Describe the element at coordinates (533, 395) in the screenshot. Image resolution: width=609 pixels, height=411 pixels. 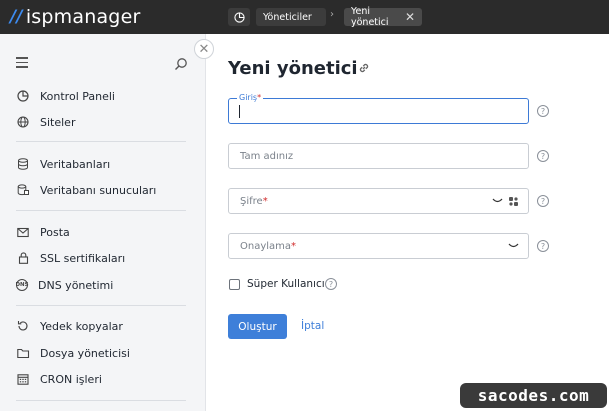
I see `watermark: sacodes.com` at that location.